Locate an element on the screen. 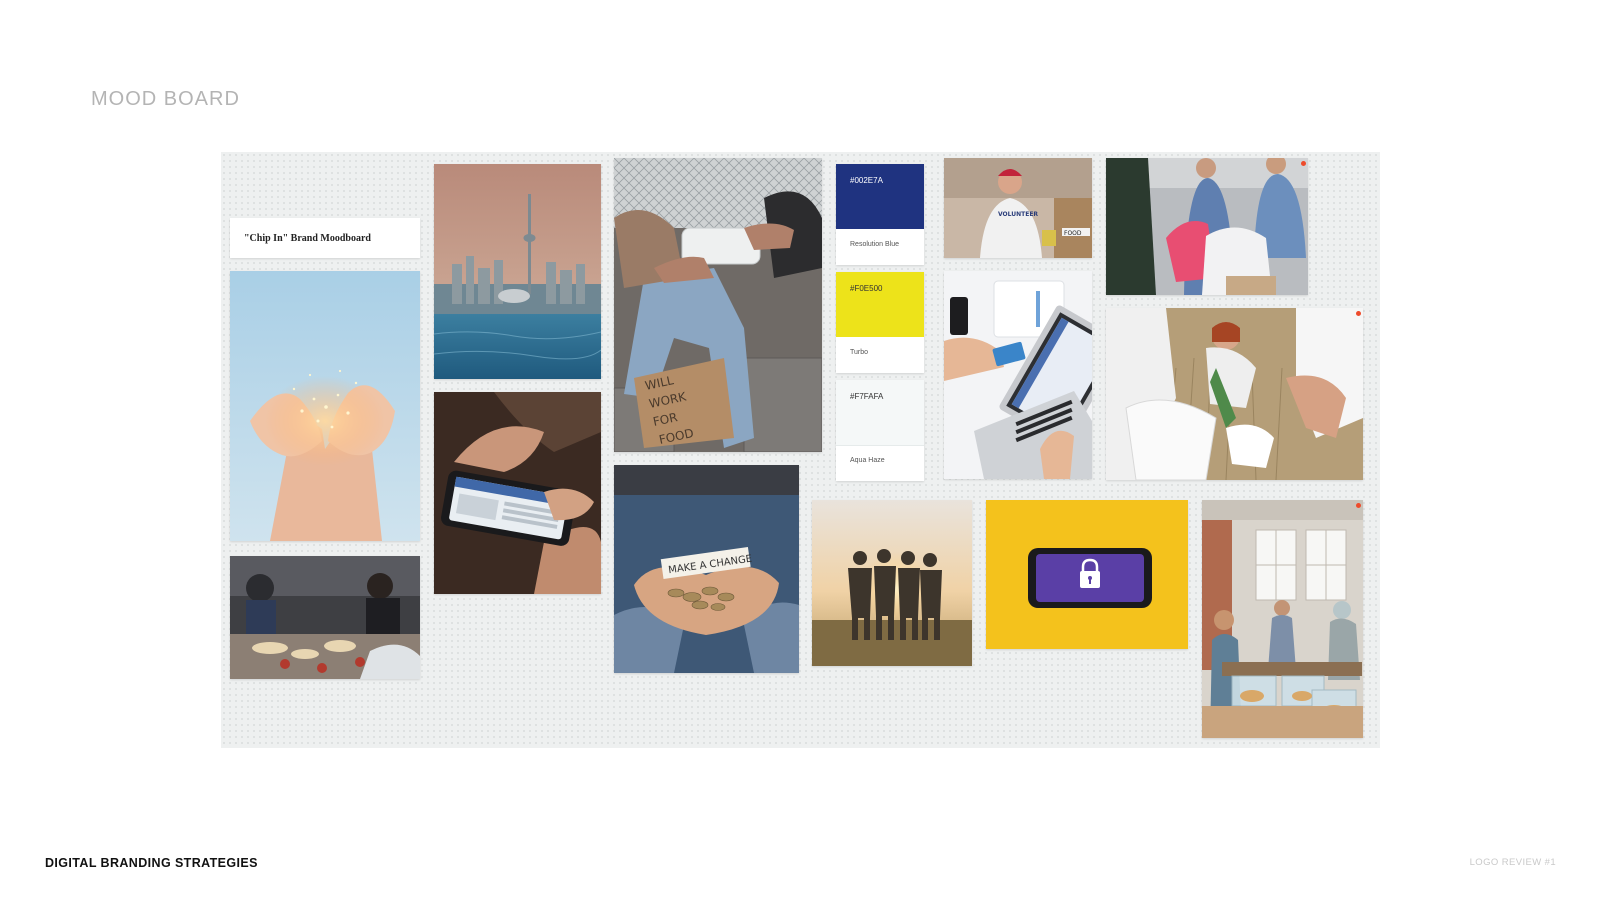 This screenshot has height=900, width=1600. photo-friends-sunset is located at coordinates (892, 583).